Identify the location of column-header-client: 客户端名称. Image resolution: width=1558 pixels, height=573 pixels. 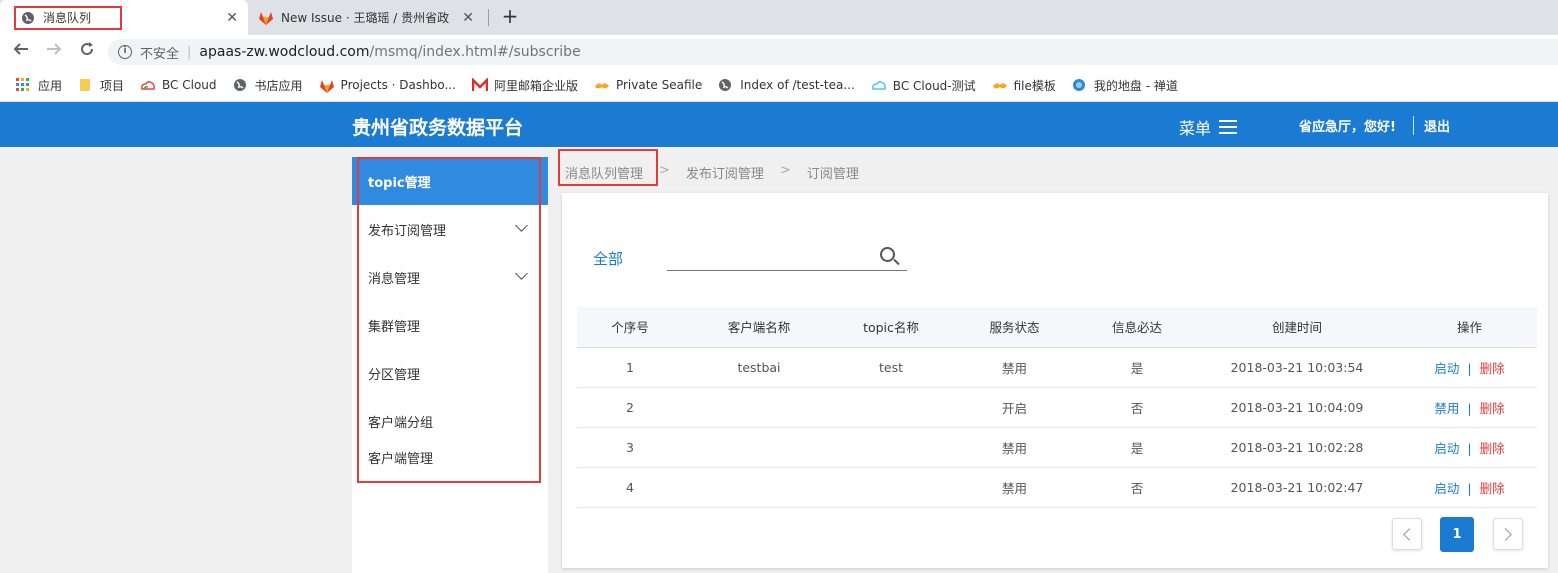
(759, 327).